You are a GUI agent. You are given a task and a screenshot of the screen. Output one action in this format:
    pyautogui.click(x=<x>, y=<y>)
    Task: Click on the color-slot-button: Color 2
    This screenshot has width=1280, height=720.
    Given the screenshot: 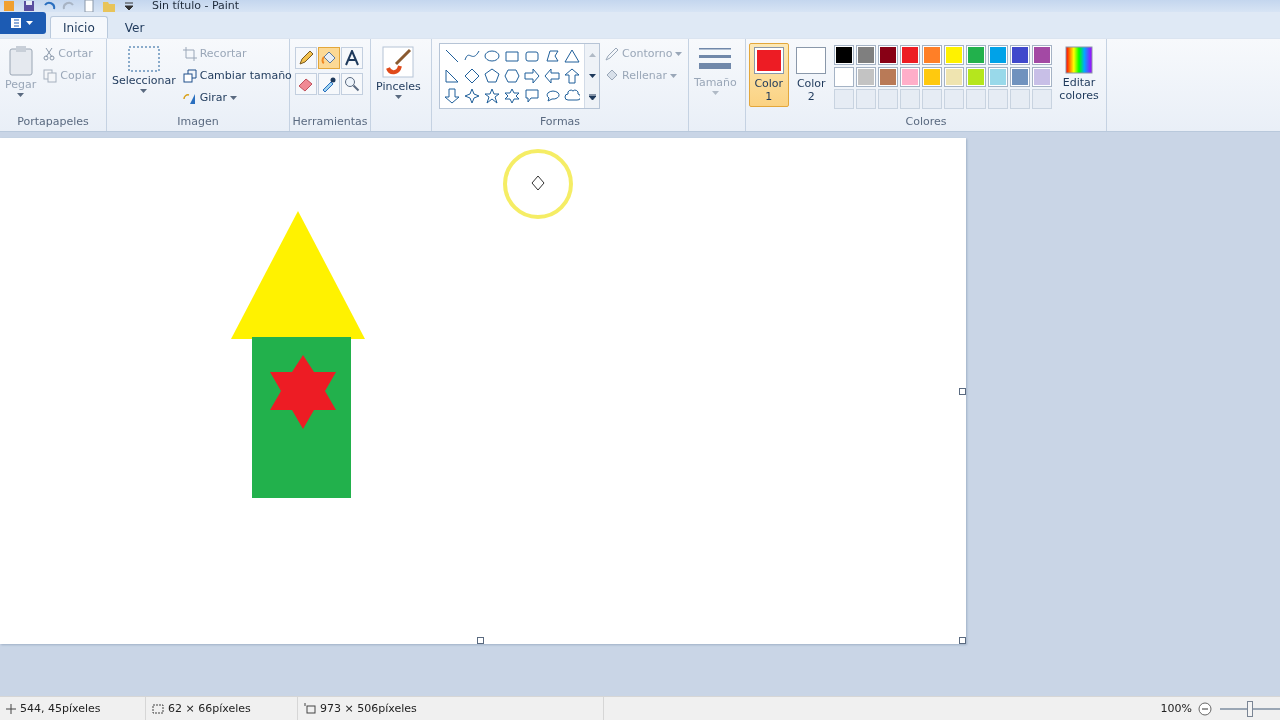 What is the action you would take?
    pyautogui.click(x=811, y=75)
    